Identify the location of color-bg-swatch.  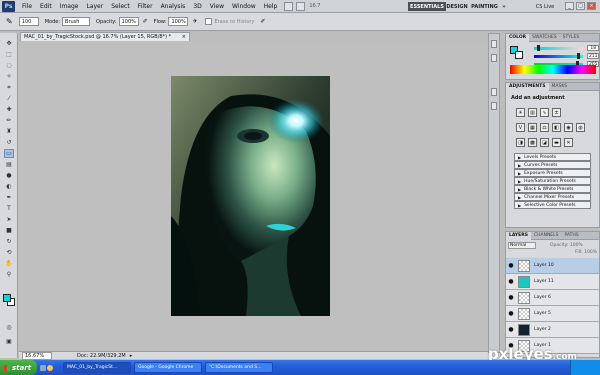
(519, 55).